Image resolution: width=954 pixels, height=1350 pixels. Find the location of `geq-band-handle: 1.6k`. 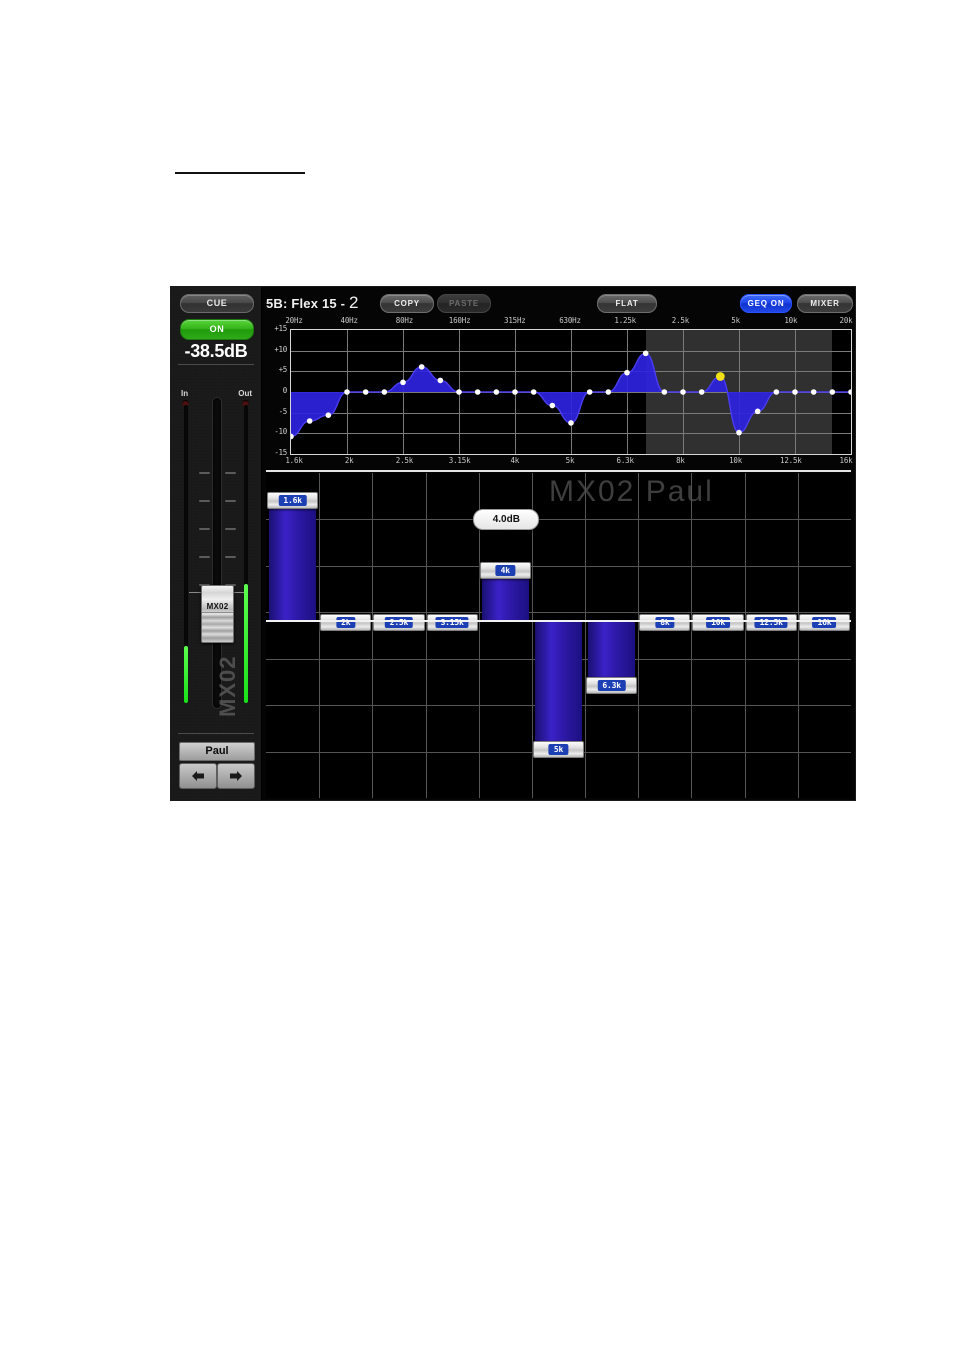

geq-band-handle: 1.6k is located at coordinates (293, 500).